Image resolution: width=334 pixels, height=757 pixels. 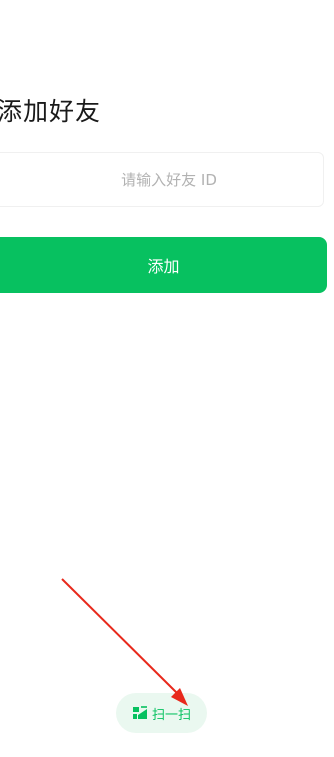 I want to click on scan-label: 扫一扫, so click(x=171, y=715).